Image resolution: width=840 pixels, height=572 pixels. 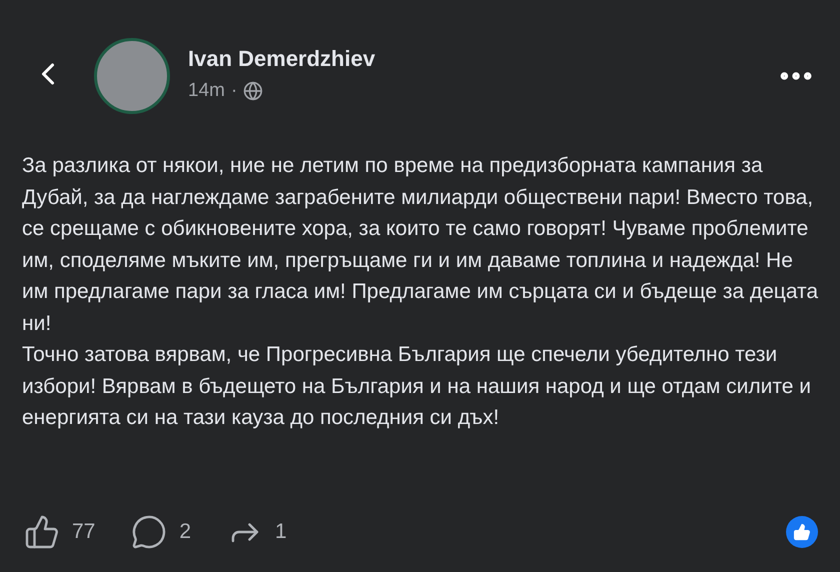 I want to click on post-time: 14m, so click(x=206, y=91).